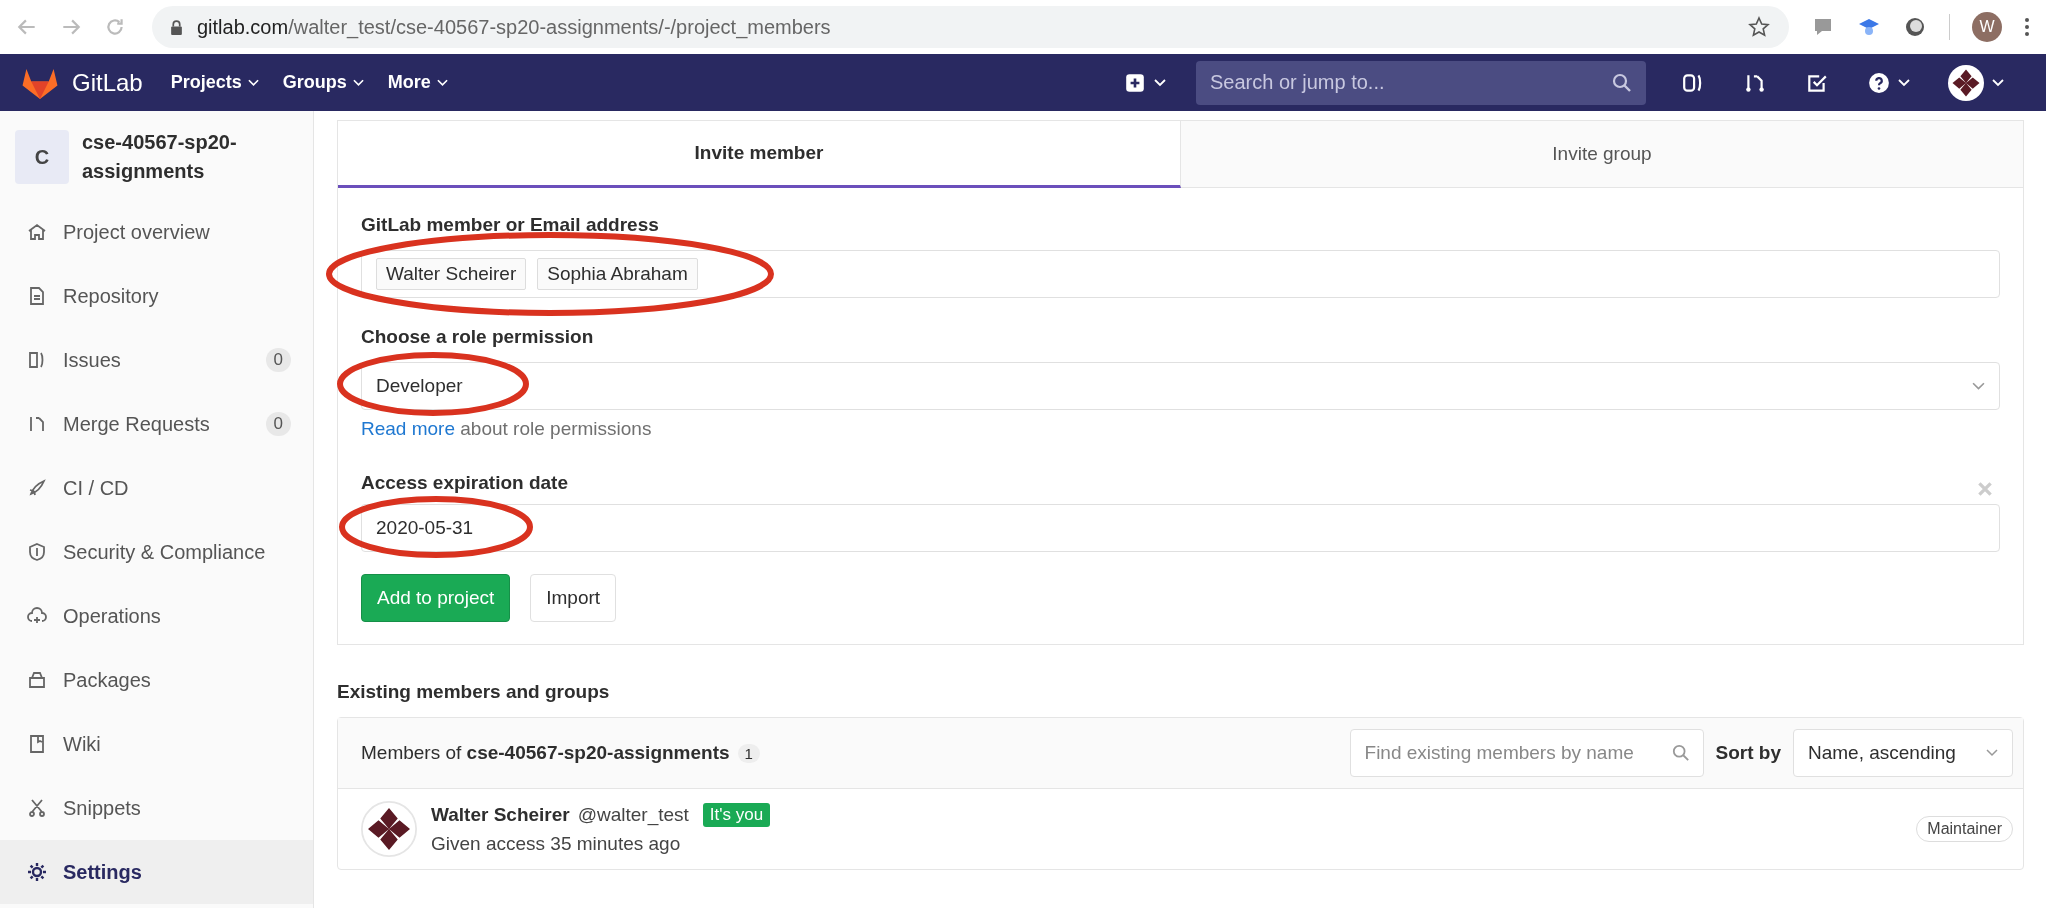 The image size is (2046, 908). What do you see at coordinates (451, 274) in the screenshot?
I see `member-token: Walter Scheirer` at bounding box center [451, 274].